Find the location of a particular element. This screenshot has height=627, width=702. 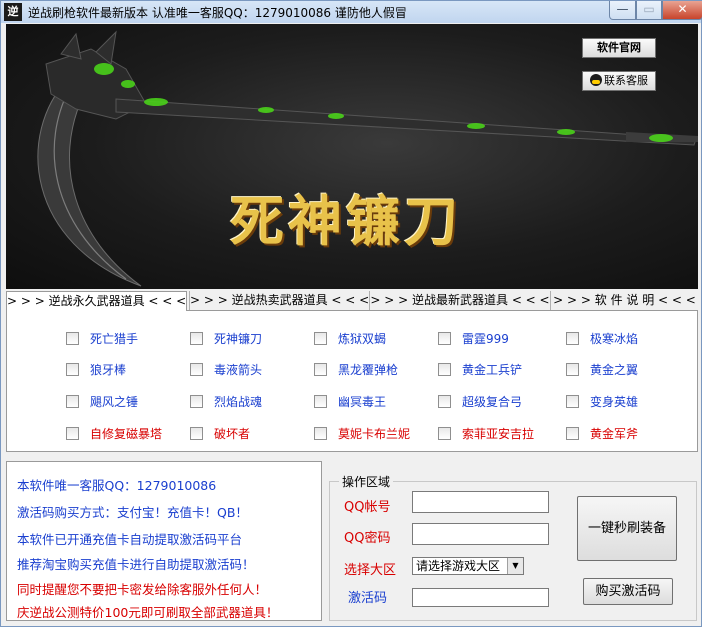

weapon-item-label: 烈焰战魂 is located at coordinates (238, 402).